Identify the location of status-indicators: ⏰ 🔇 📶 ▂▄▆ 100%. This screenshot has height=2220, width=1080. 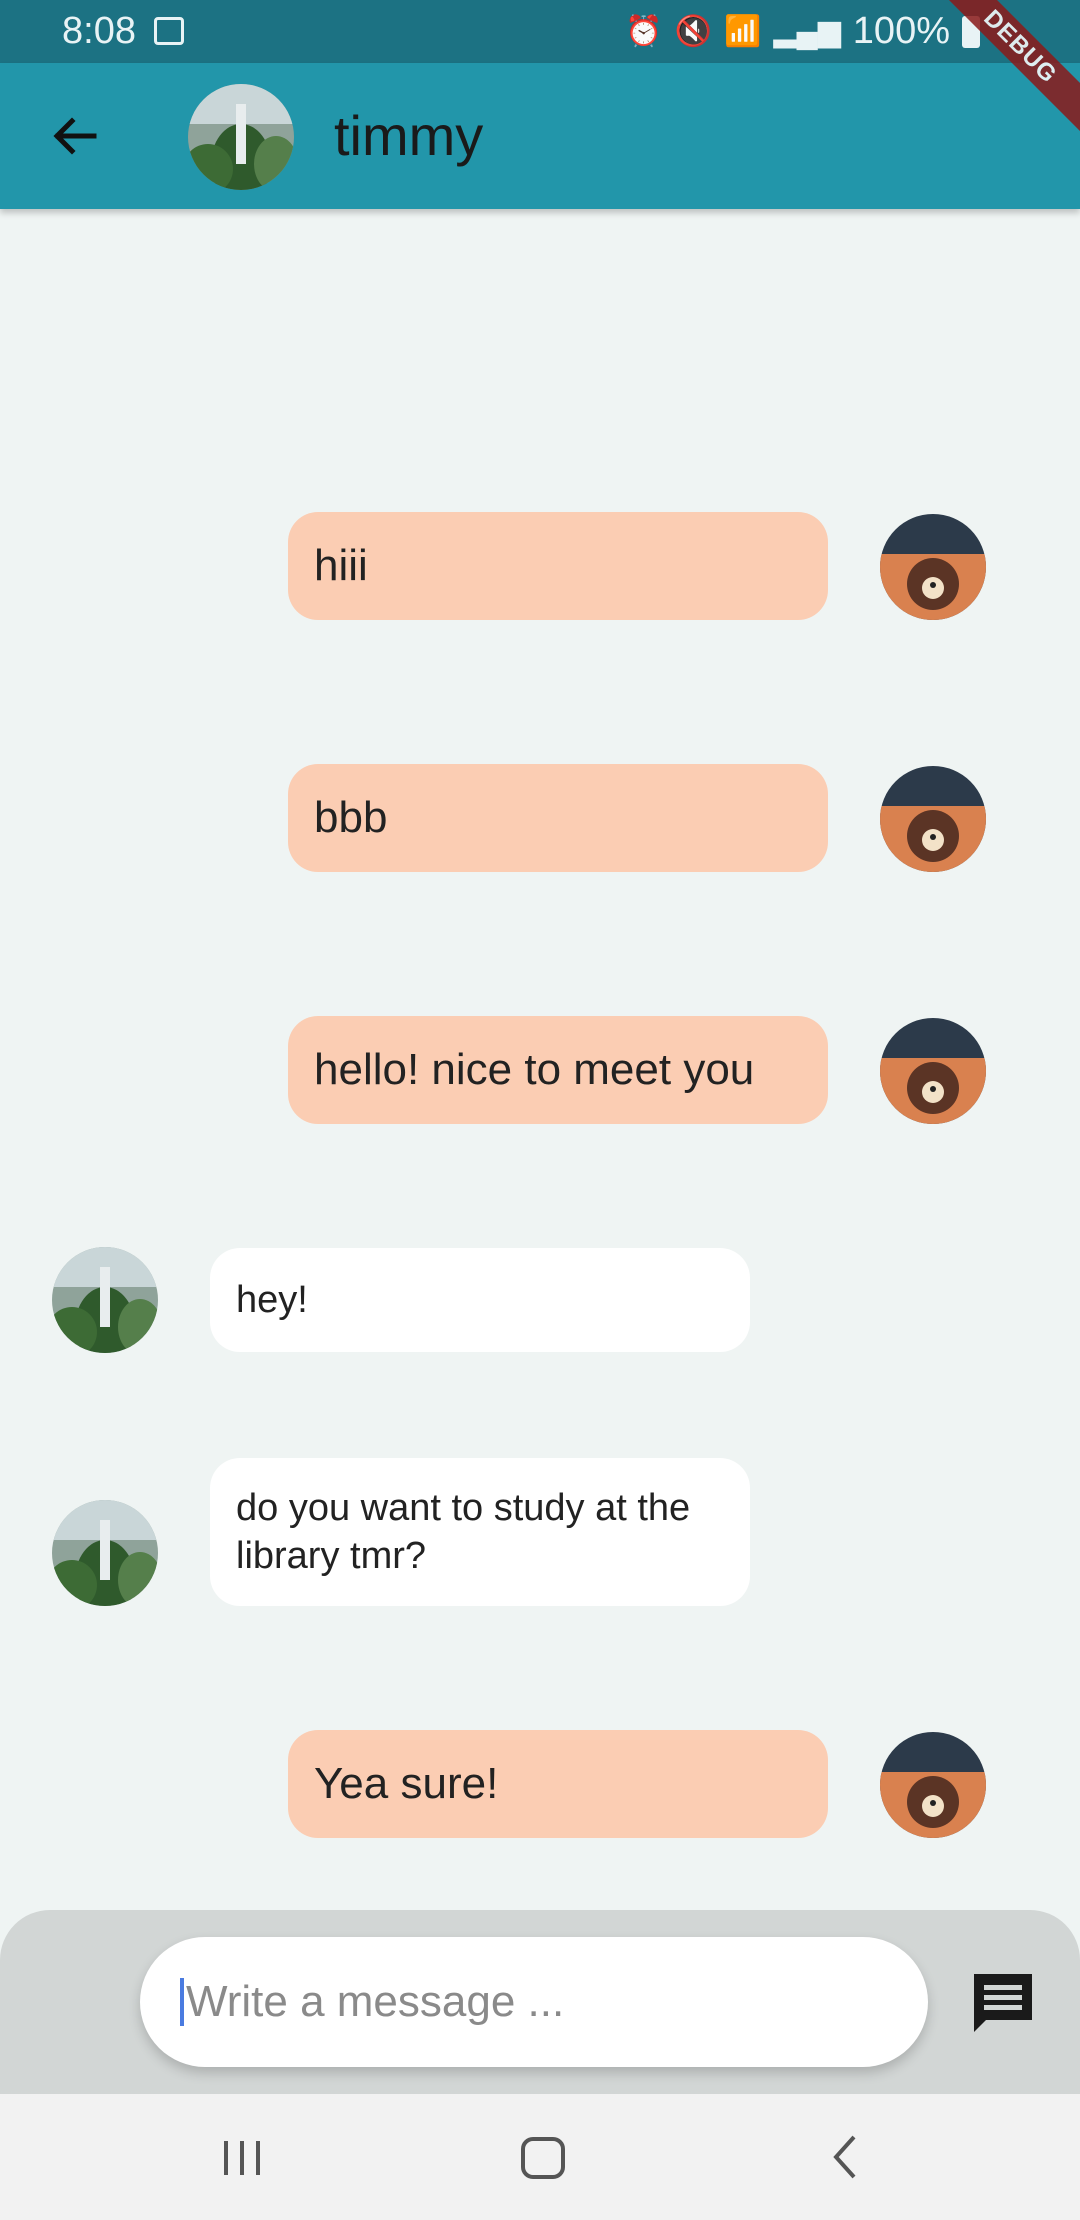
(802, 31).